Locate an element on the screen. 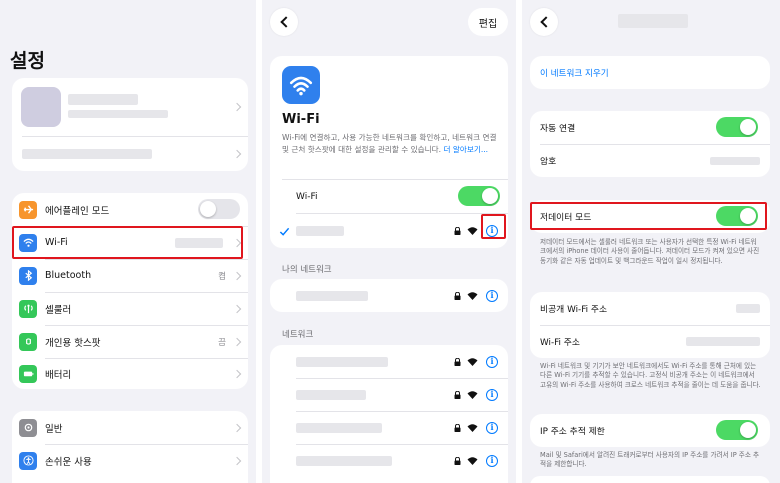  ip-tracking-row: IP 주소 추적 제한 is located at coordinates (650, 430).